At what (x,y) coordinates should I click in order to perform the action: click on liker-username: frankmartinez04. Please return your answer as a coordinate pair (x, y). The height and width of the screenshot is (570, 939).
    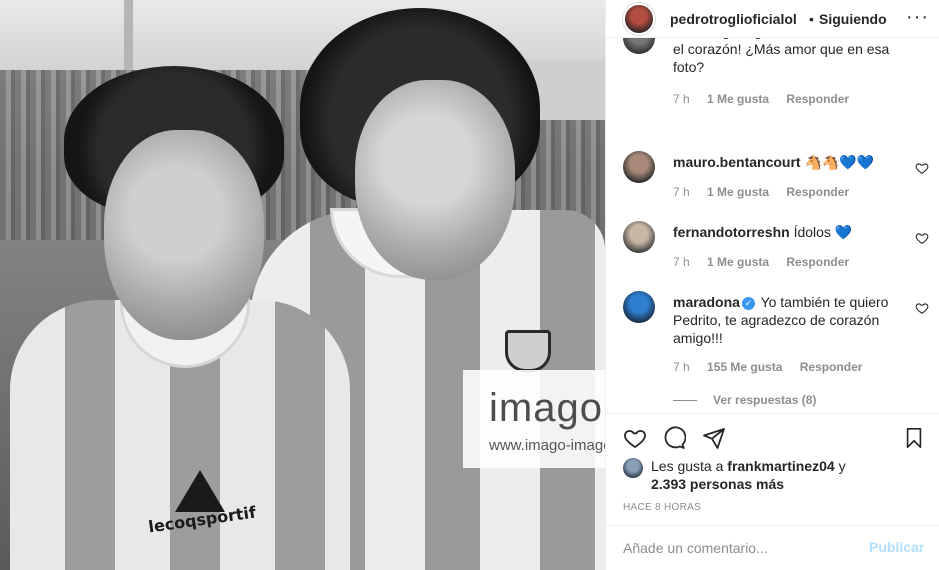
    Looking at the image, I should click on (780, 466).